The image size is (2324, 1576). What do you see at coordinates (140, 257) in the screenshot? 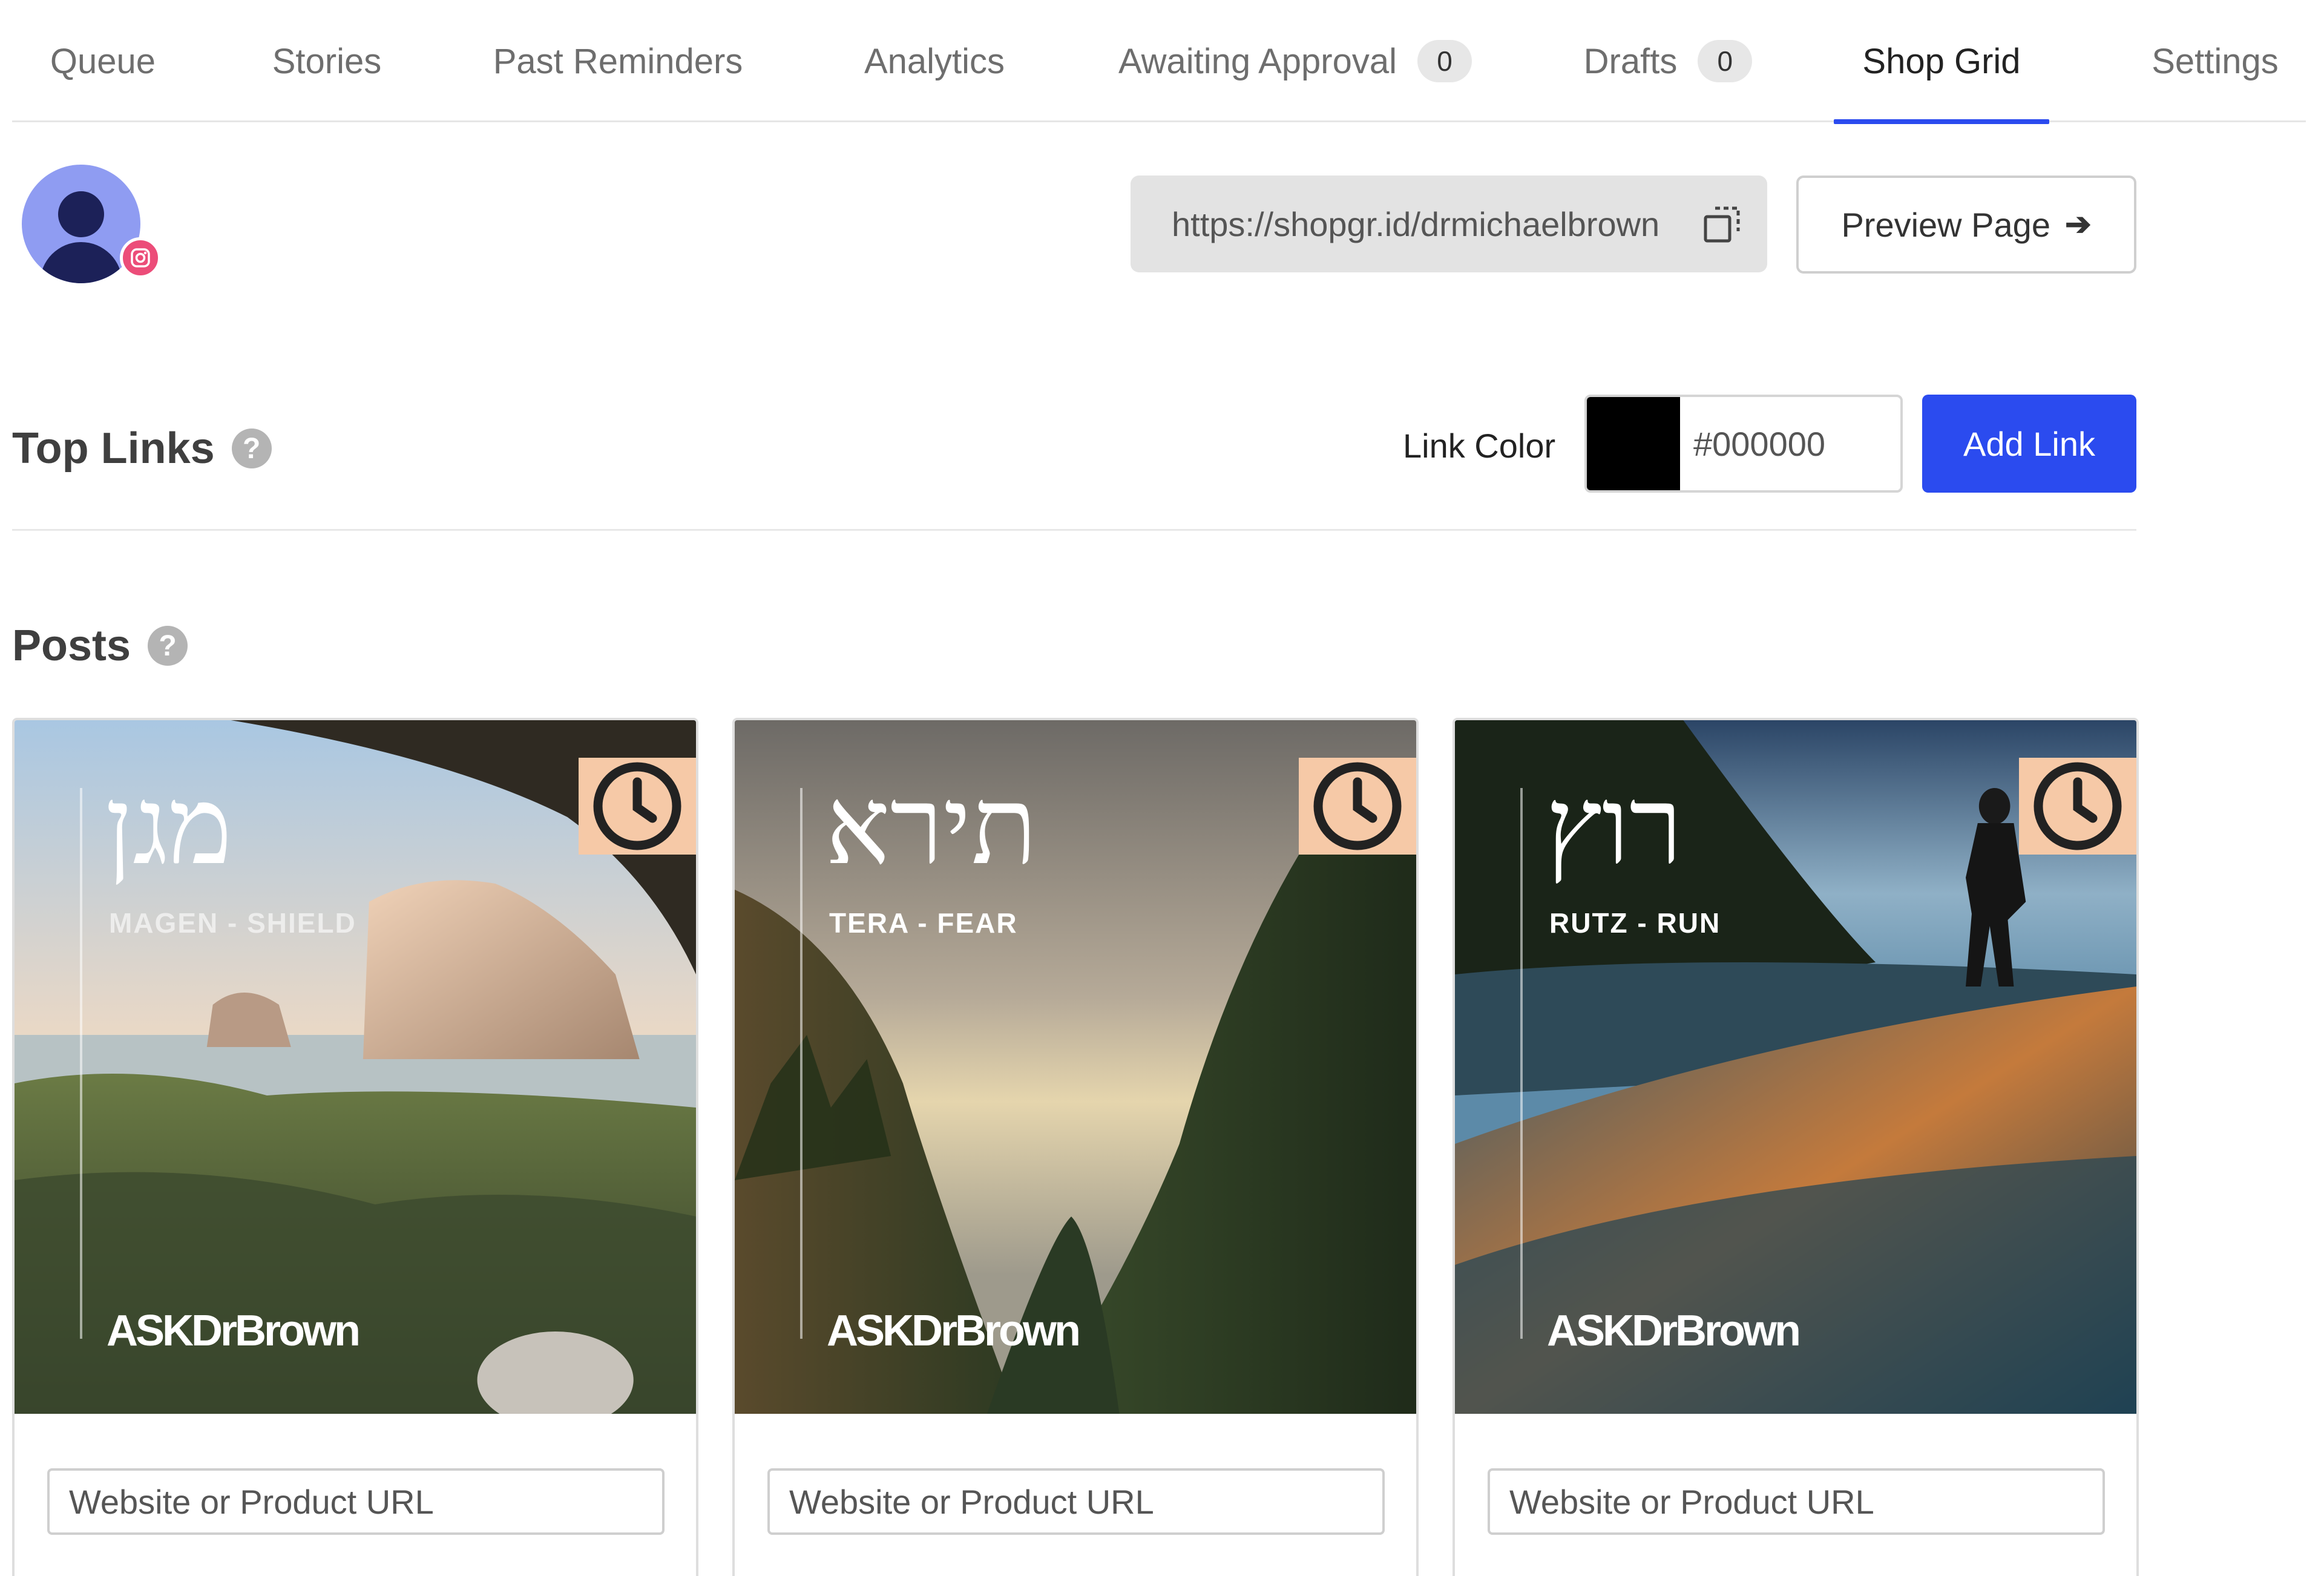
I see `instagram-icon` at bounding box center [140, 257].